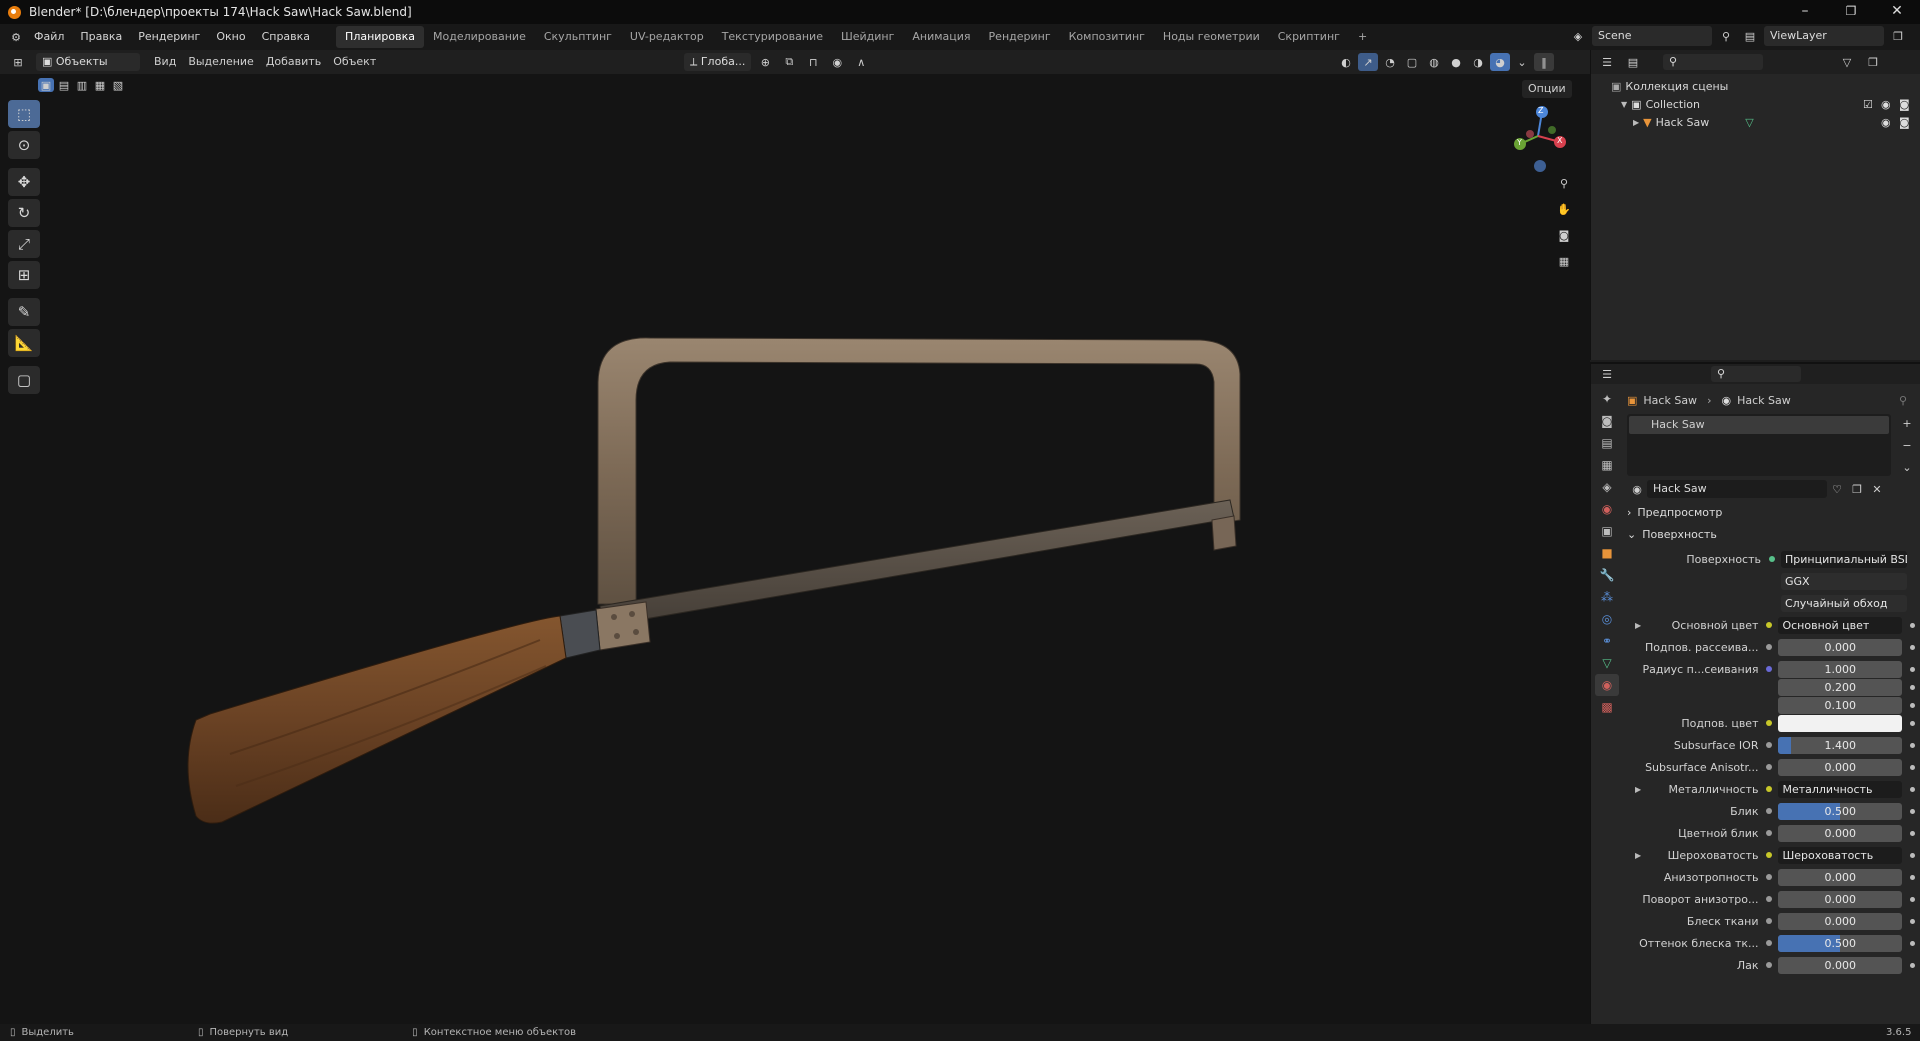  I want to click on shading-solid-icon: ●, so click(1456, 62).